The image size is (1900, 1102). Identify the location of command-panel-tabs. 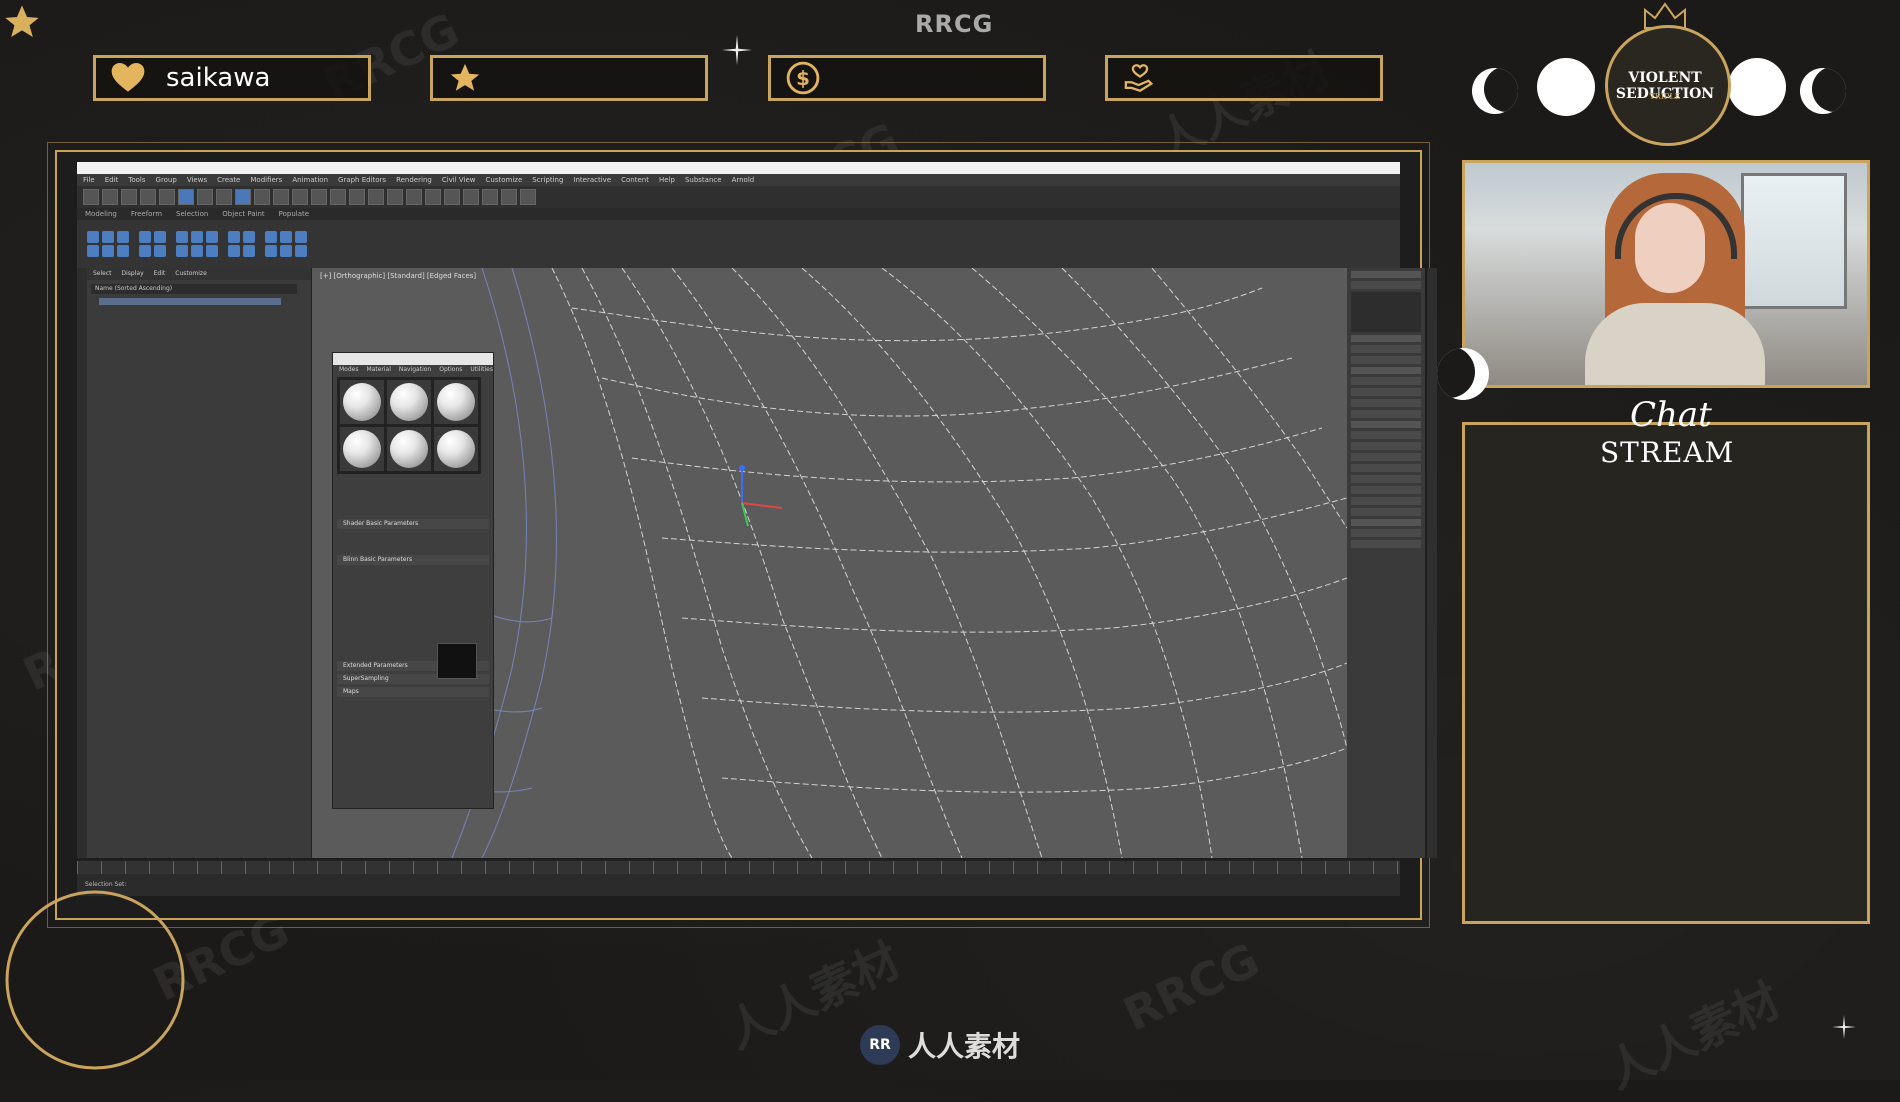
(1386, 274).